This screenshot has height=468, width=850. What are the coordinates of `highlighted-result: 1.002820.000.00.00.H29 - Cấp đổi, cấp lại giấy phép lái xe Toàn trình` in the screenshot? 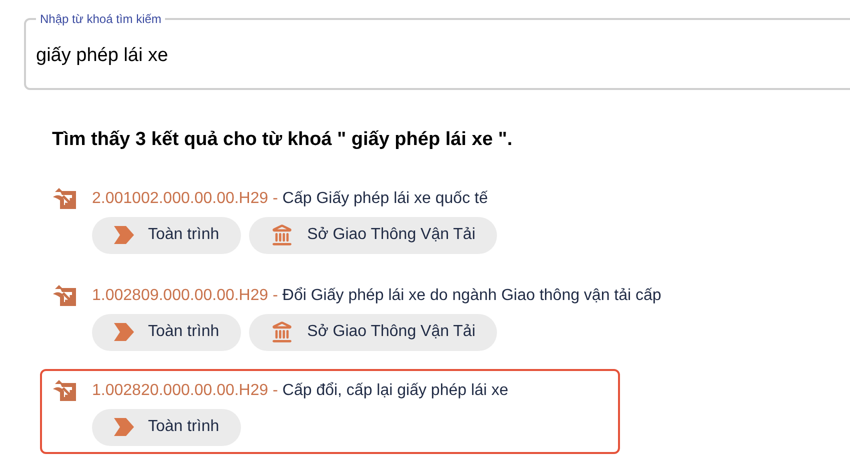 It's located at (330, 411).